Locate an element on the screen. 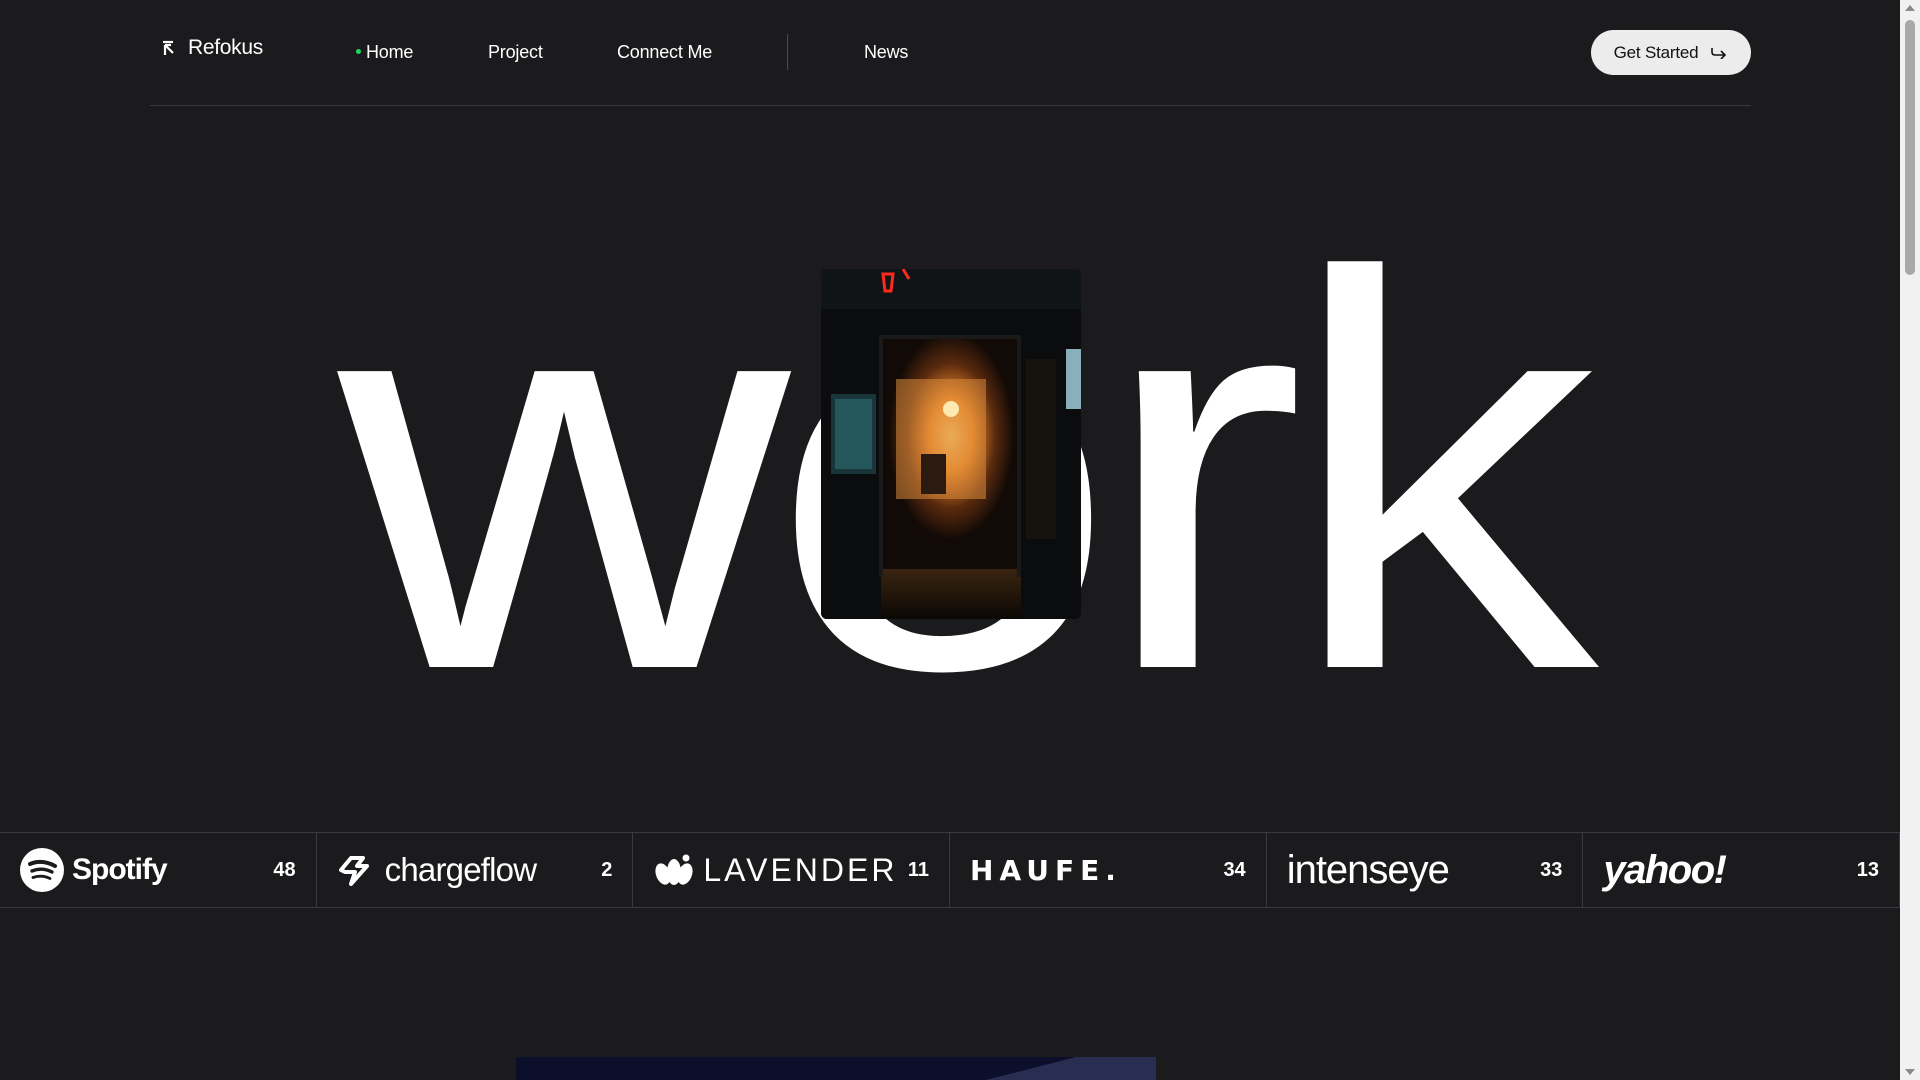 This screenshot has height=1080, width=1920. next-section-preview is located at coordinates (836, 1068).